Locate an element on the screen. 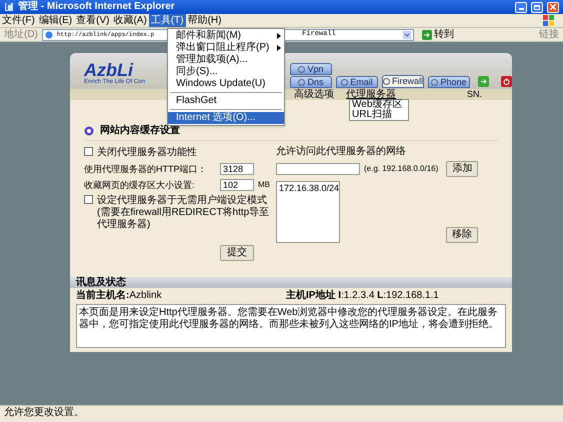 The width and height of the screenshot is (563, 422). sub-navigation-link: 高级选项 is located at coordinates (314, 95).